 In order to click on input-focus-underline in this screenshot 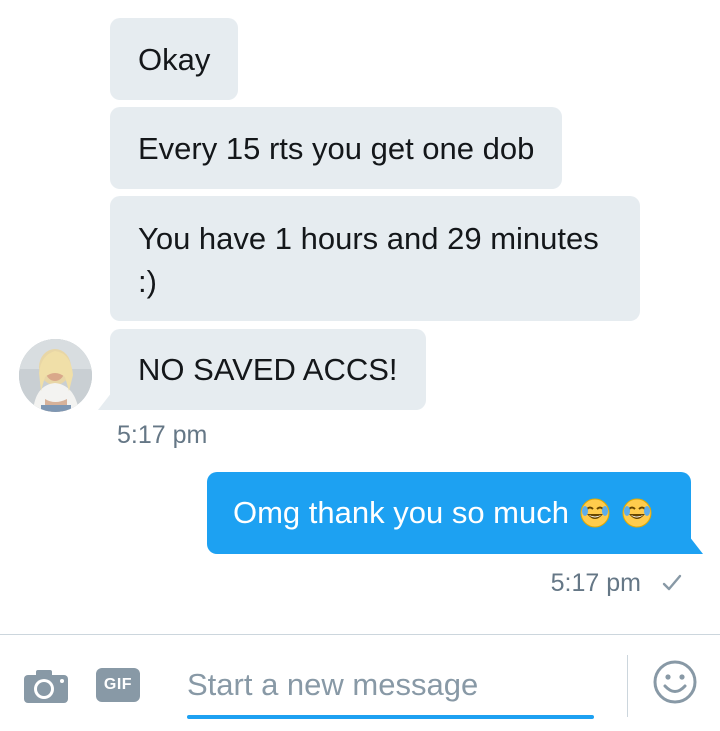, I will do `click(390, 717)`.